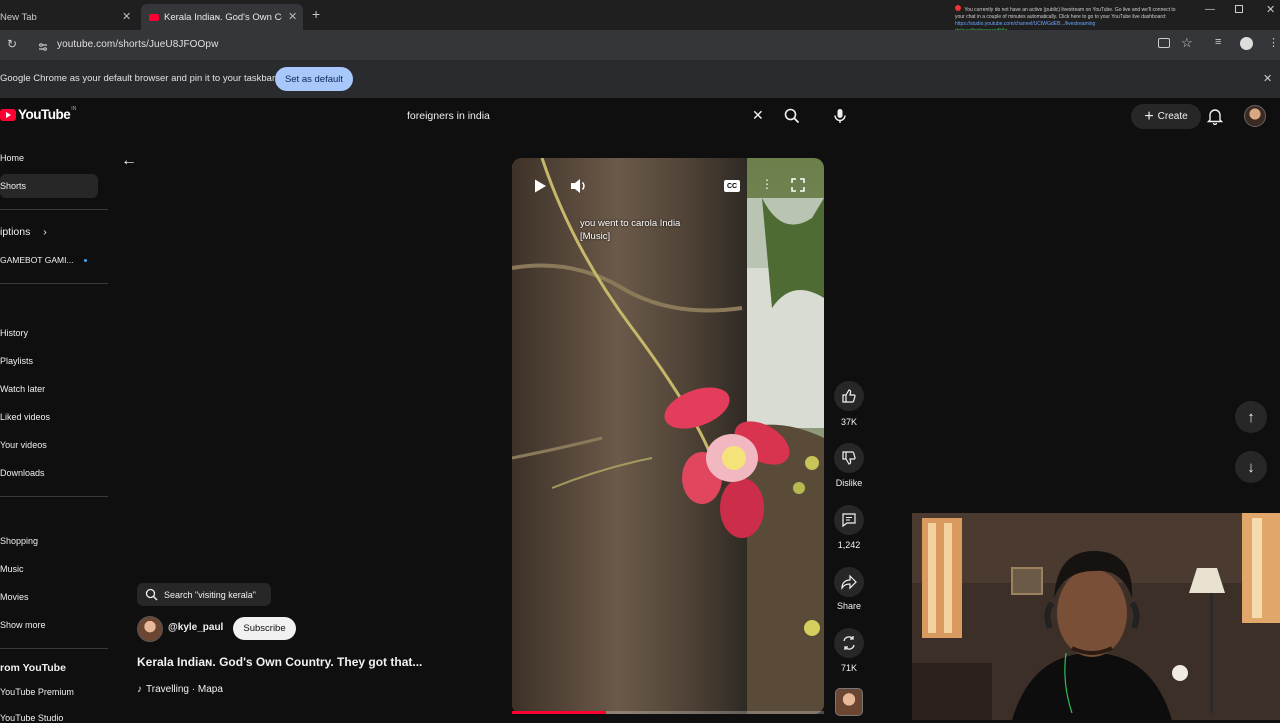  Describe the element at coordinates (43, 45) in the screenshot. I see `site-info-icon` at that location.